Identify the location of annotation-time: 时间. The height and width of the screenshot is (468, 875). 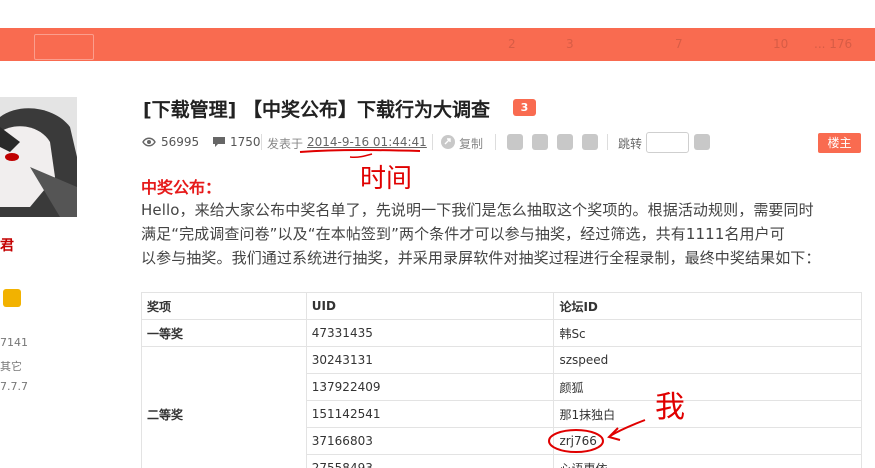
(386, 179).